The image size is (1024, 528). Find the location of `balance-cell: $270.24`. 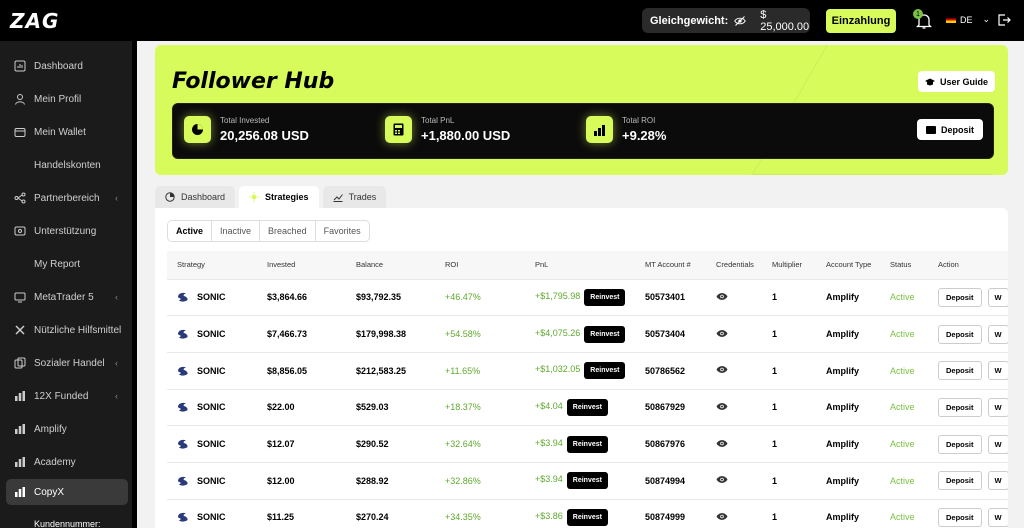

balance-cell: $270.24 is located at coordinates (390, 513).